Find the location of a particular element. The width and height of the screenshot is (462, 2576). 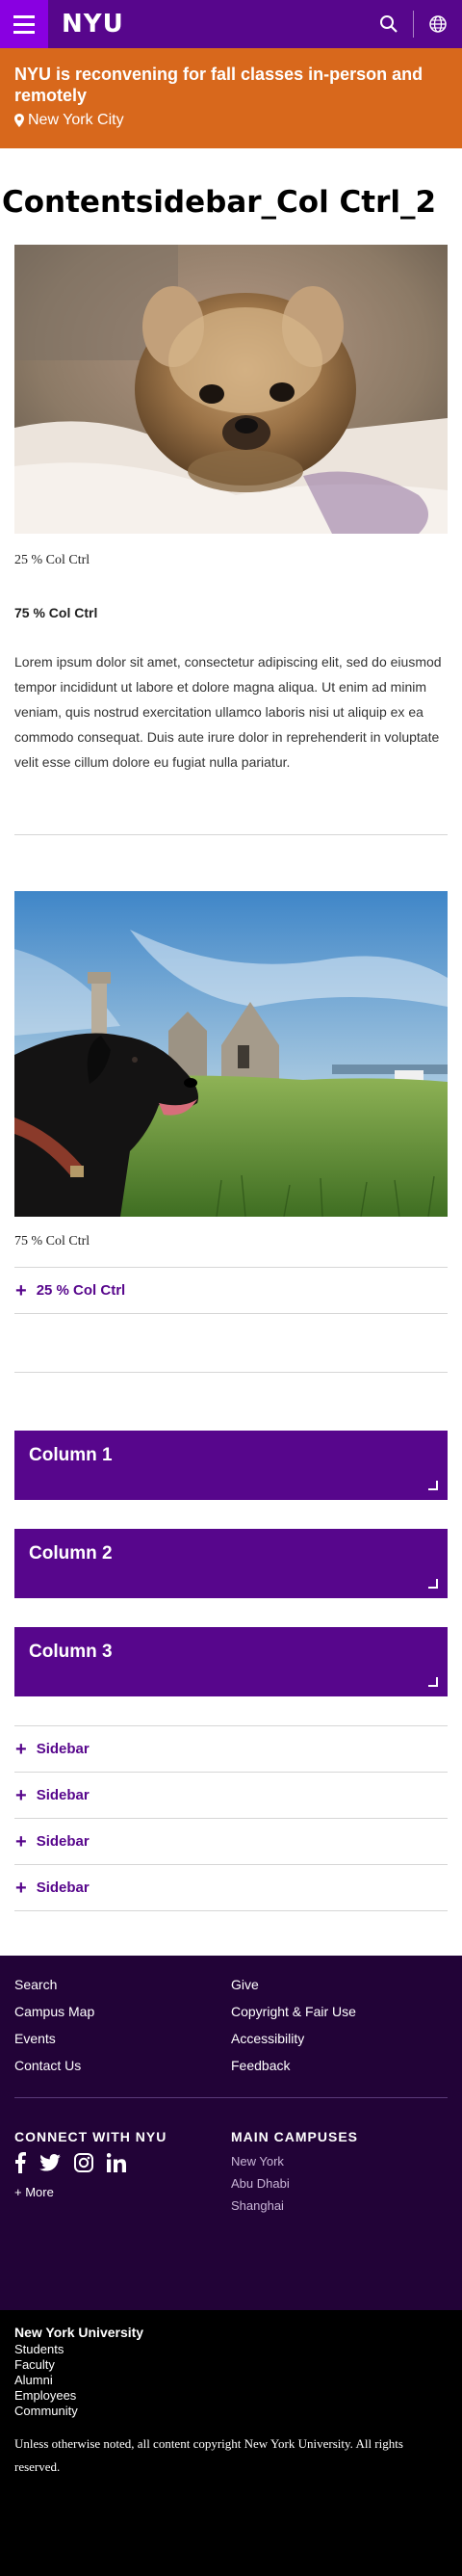

campus-link-shanghai: Shanghai is located at coordinates (339, 2205).